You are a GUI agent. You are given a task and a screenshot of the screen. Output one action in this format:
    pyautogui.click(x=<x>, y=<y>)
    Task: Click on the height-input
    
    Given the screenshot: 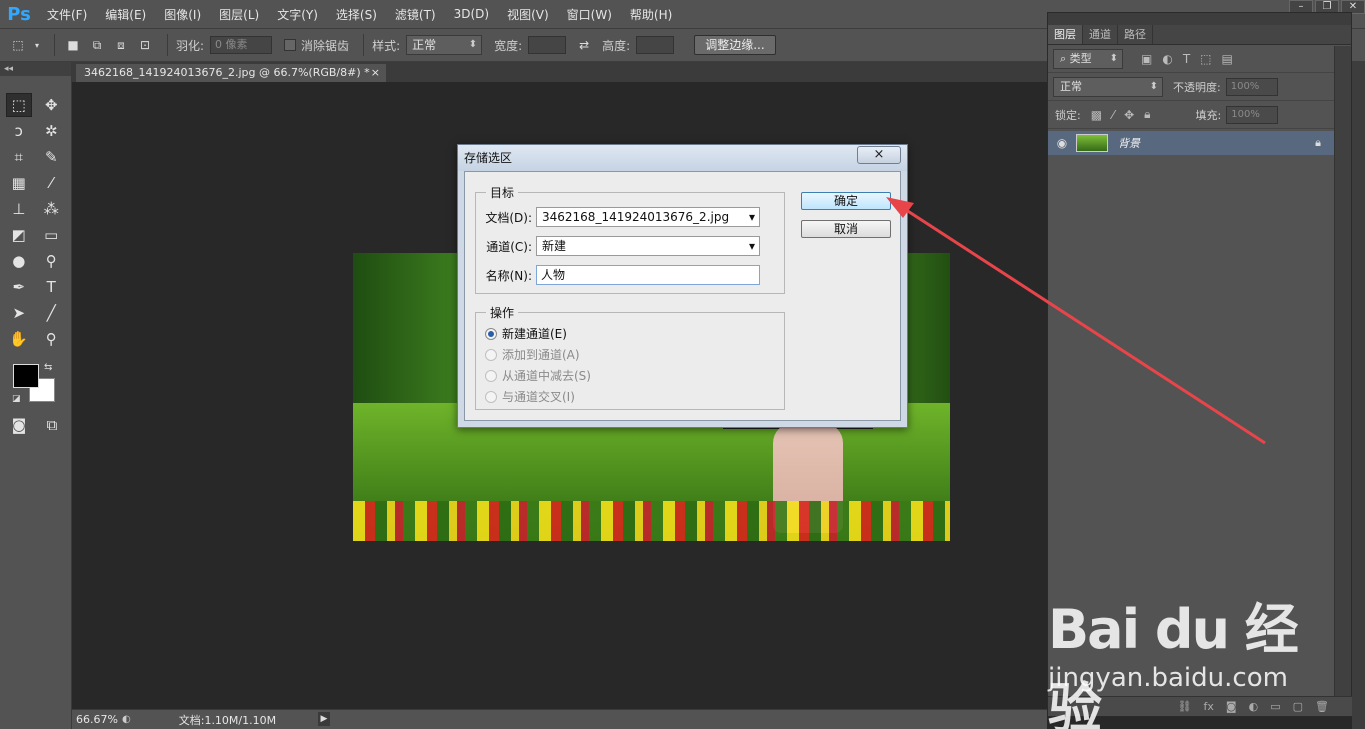 What is the action you would take?
    pyautogui.click(x=655, y=45)
    